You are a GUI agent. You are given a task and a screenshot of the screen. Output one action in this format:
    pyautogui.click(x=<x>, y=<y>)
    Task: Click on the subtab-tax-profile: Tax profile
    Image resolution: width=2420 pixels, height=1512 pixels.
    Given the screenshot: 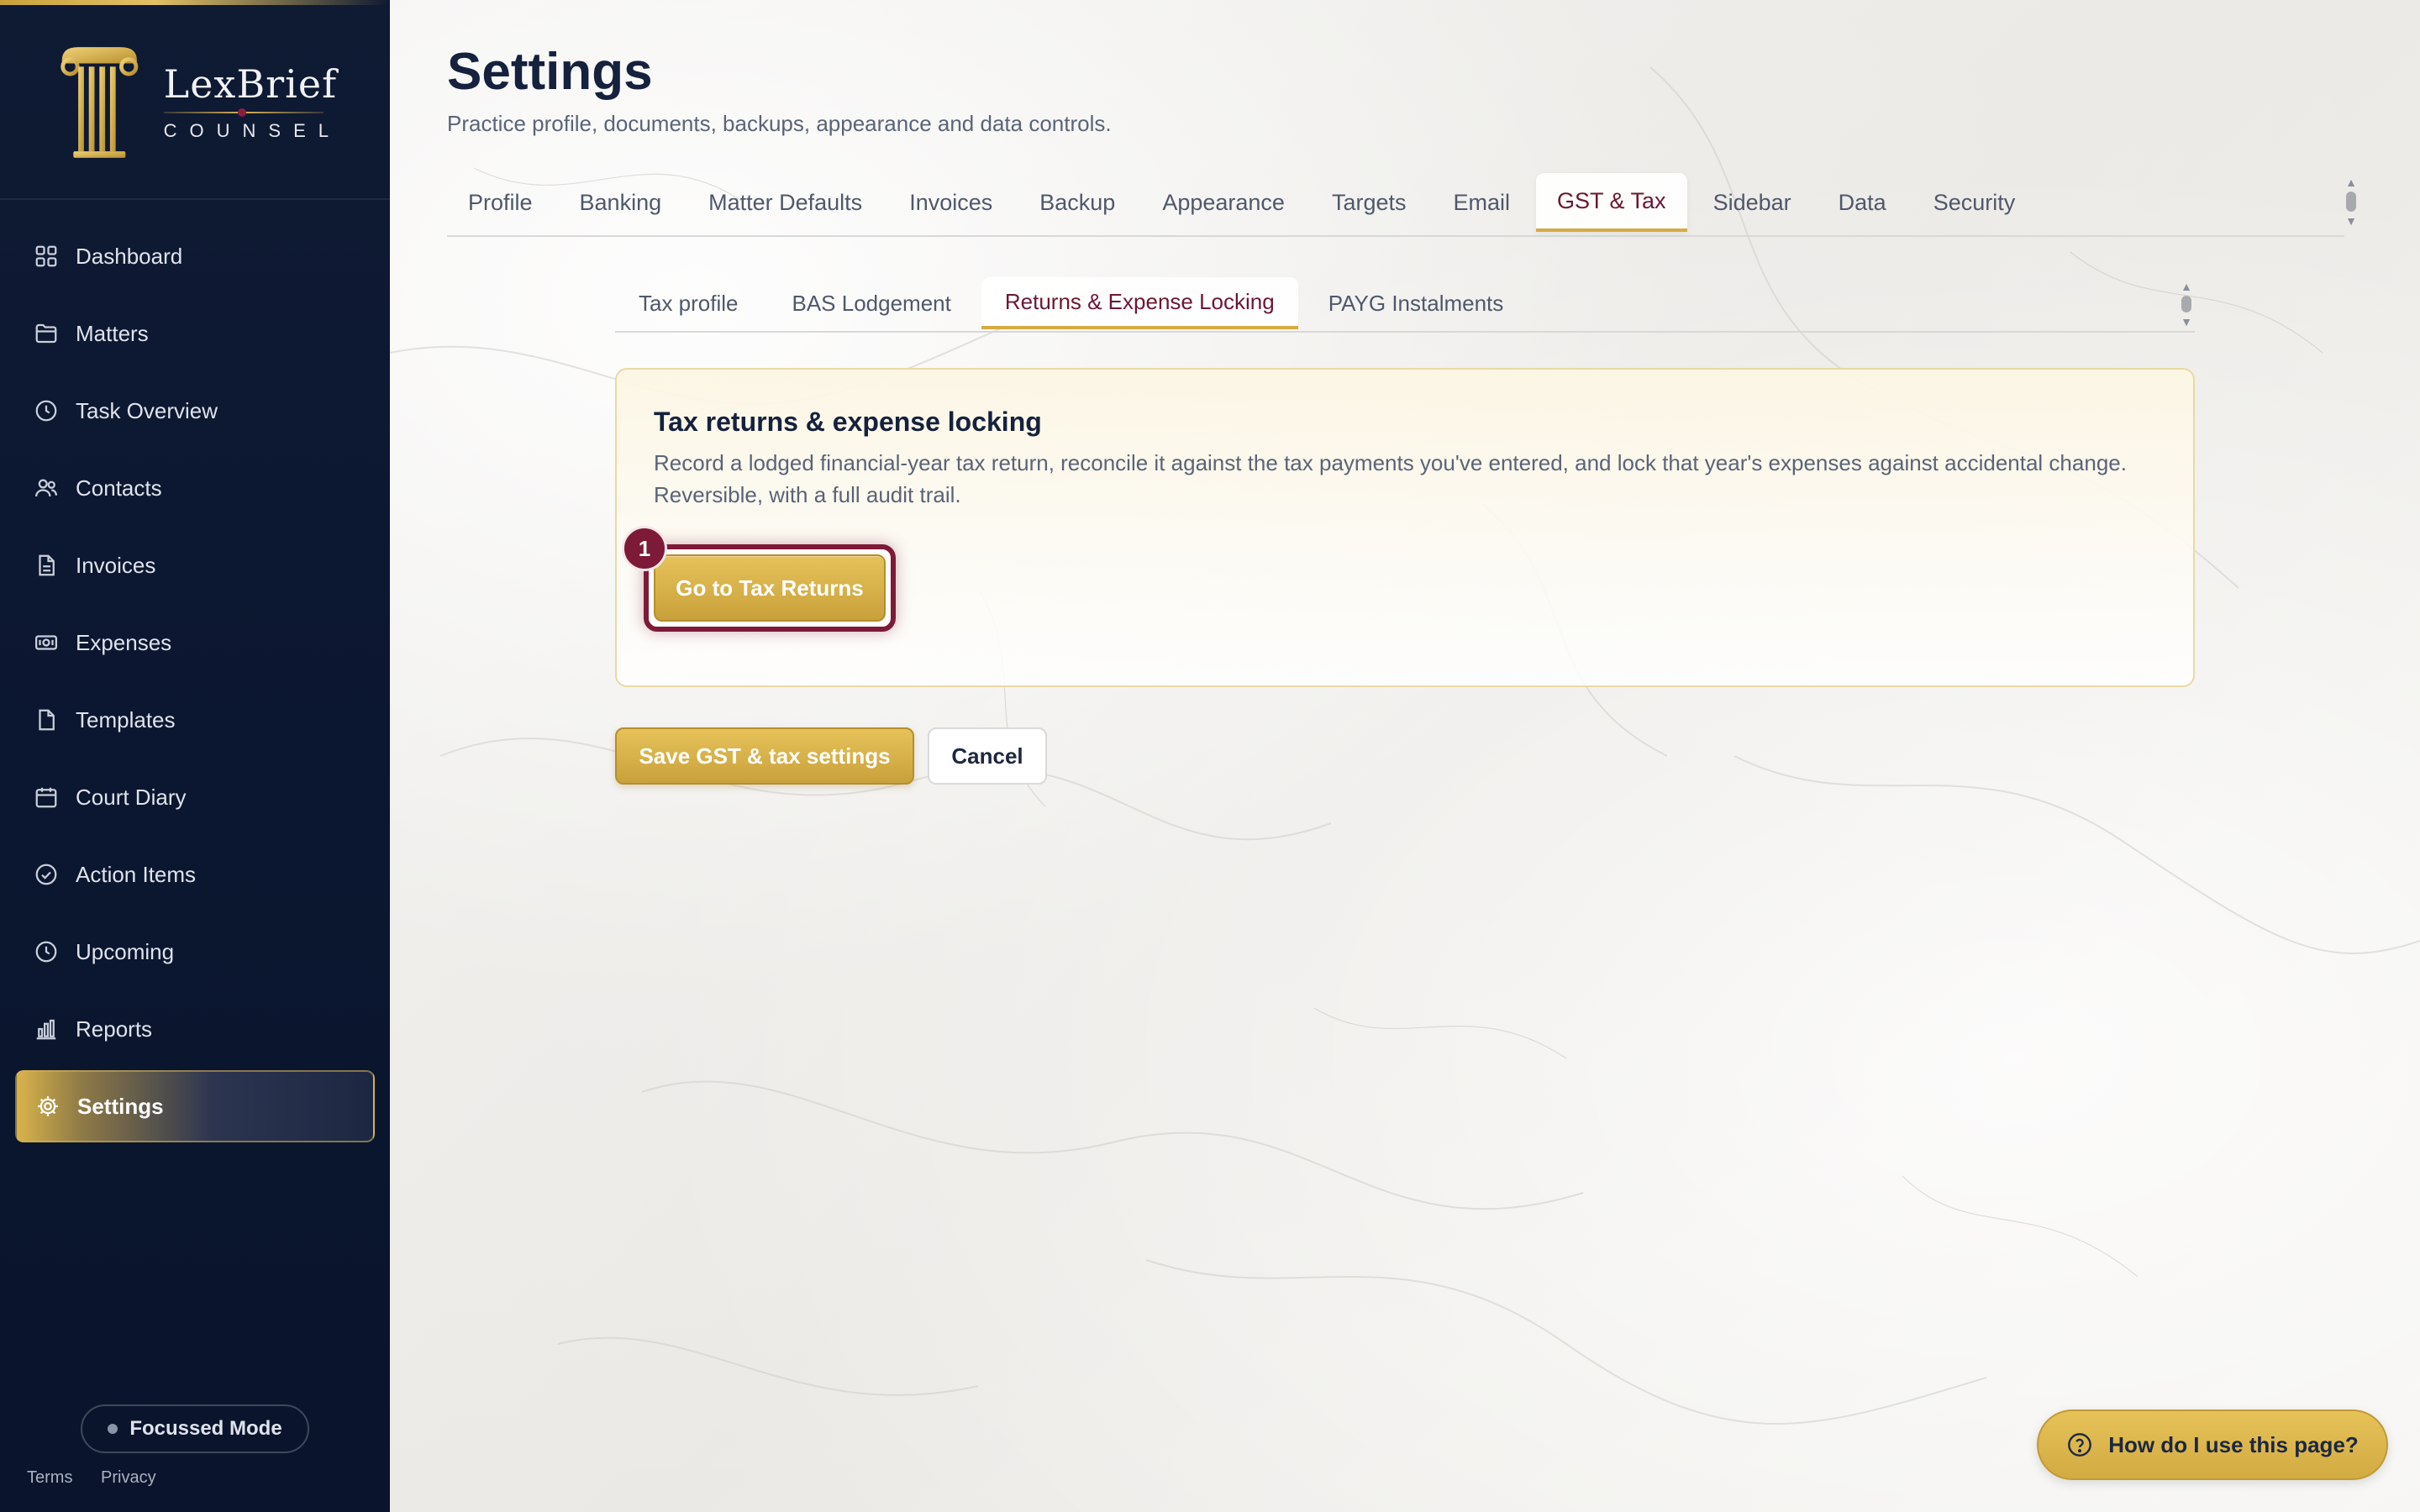 What is the action you would take?
    pyautogui.click(x=688, y=303)
    